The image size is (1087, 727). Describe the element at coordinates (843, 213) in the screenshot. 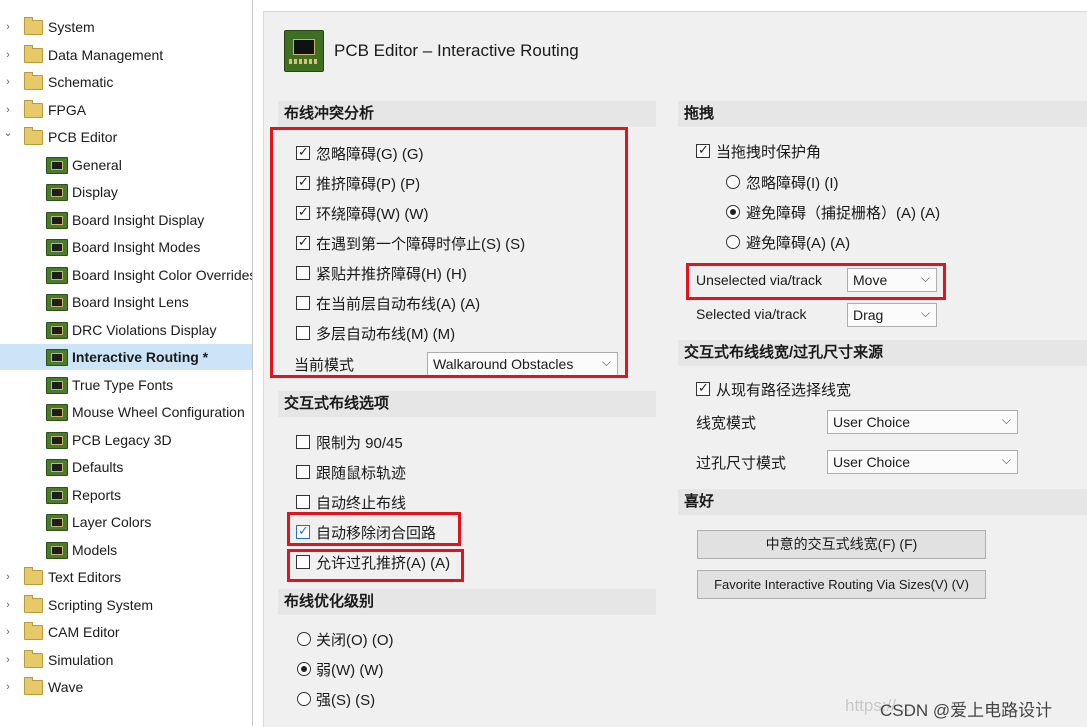

I see `drag-mode-label: 避免障碍（捕捉栅格）(A) (A)` at that location.